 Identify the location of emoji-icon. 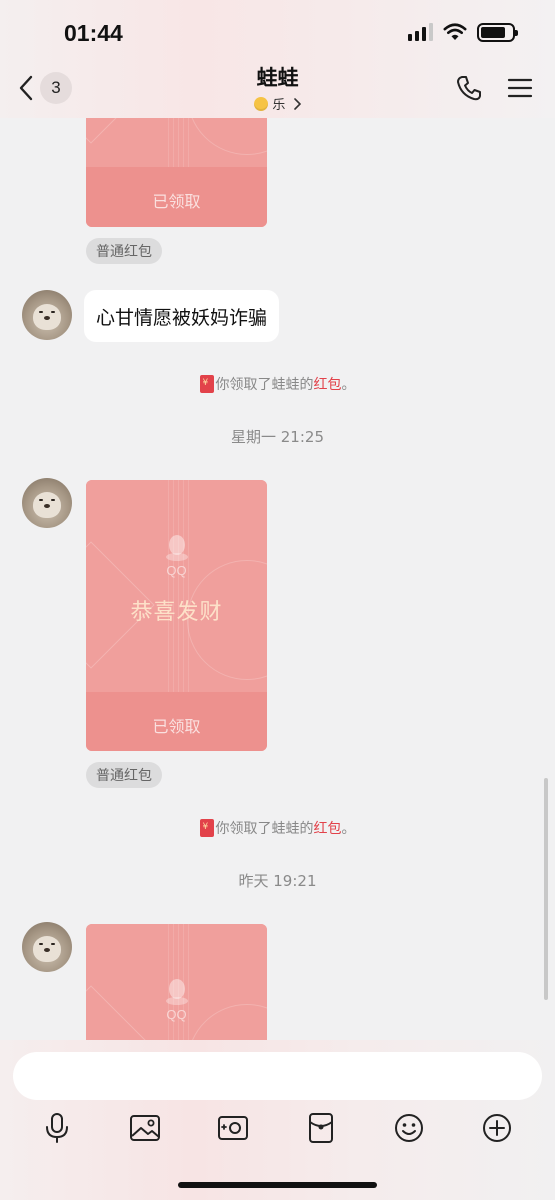
(409, 1128).